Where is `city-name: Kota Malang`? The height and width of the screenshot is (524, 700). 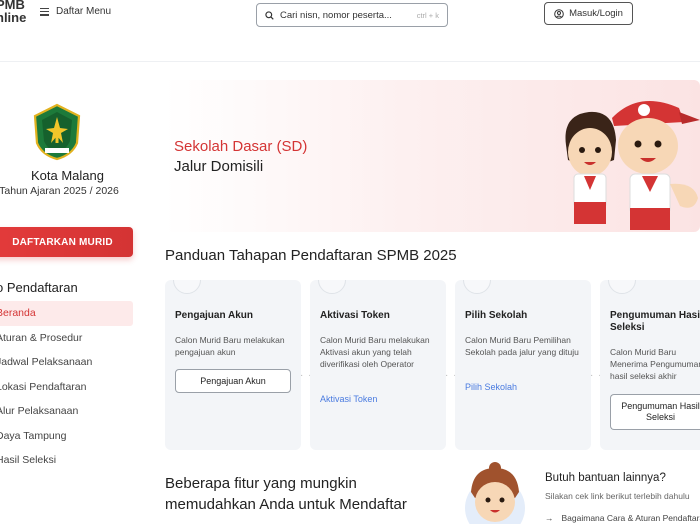
city-name: Kota Malang is located at coordinates (67, 175).